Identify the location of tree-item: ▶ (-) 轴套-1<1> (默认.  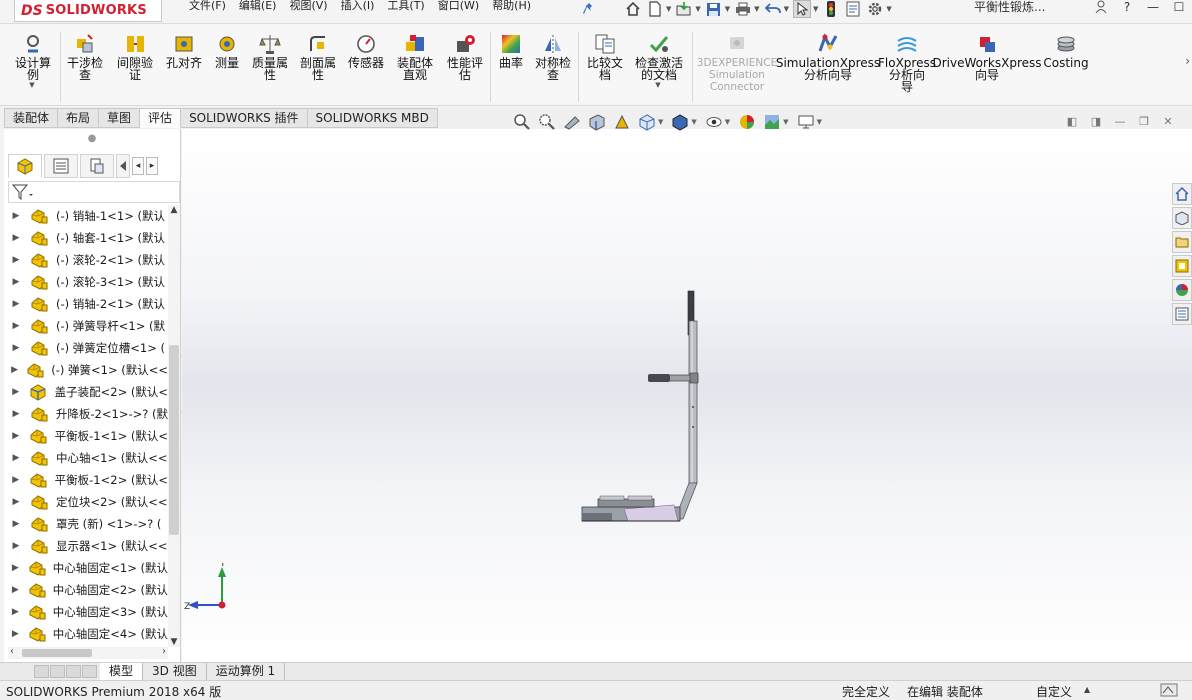
(86, 238).